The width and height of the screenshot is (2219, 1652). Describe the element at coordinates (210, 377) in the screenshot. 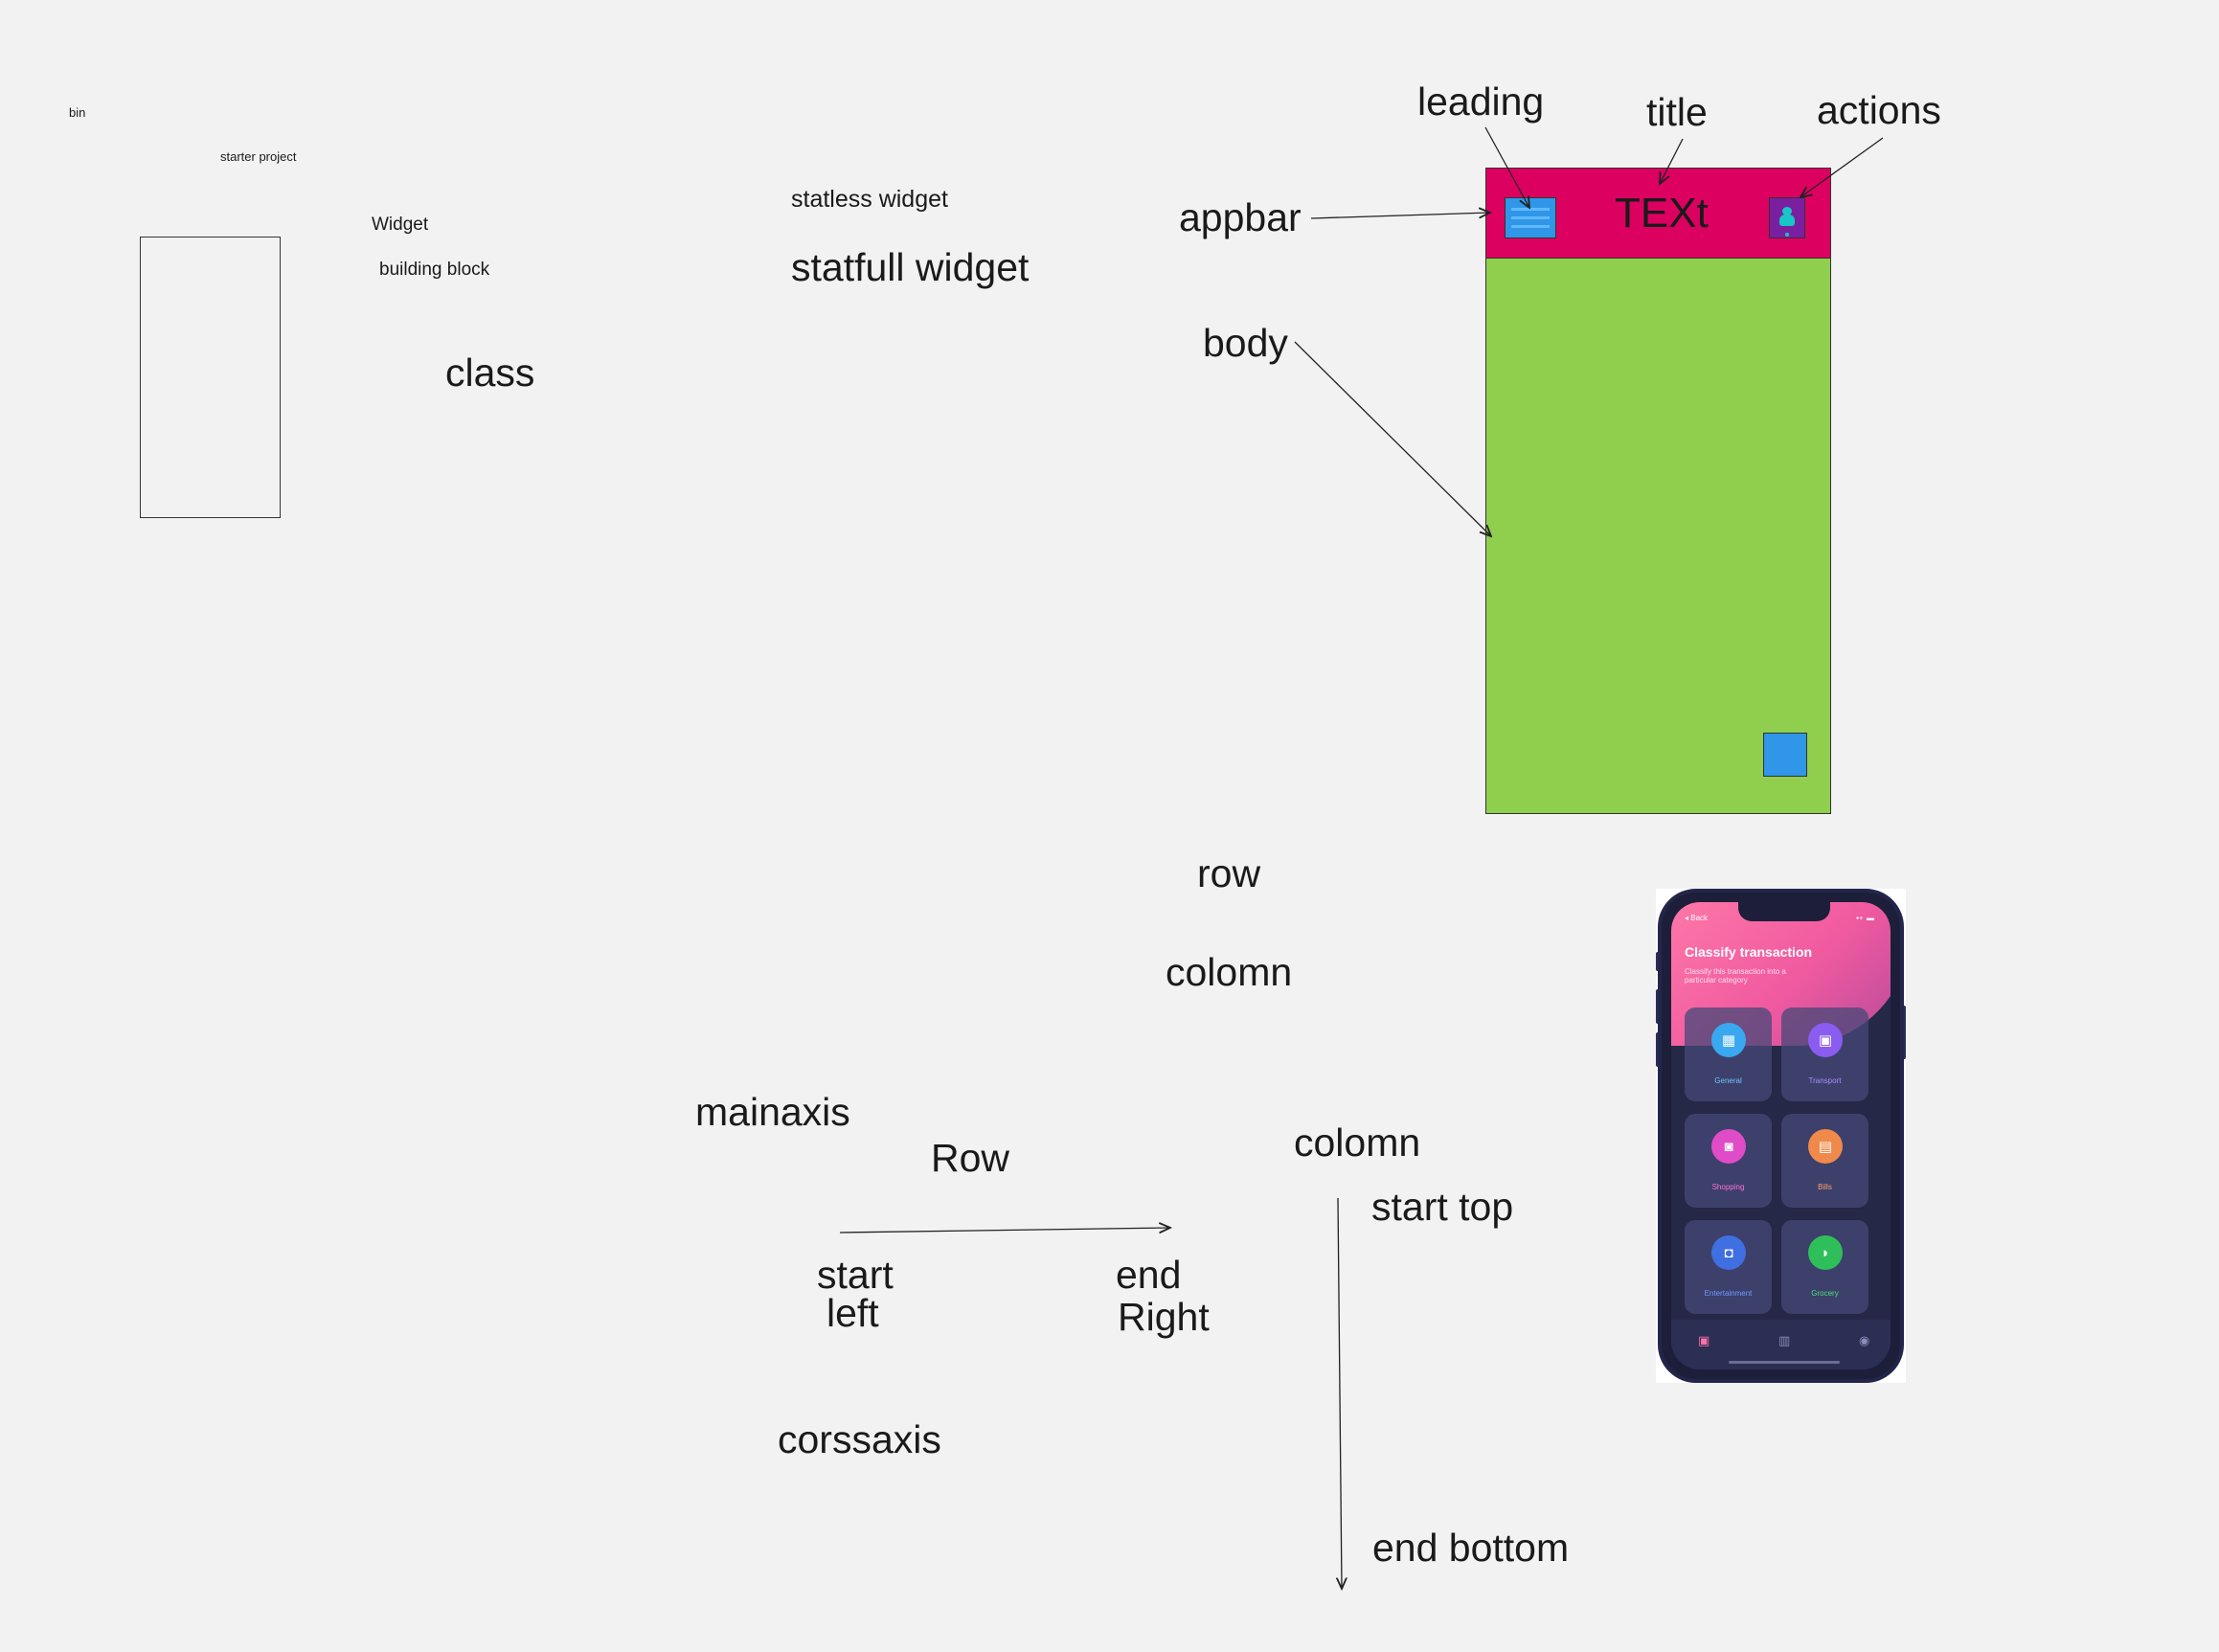

I see `empty-screen-outline` at that location.